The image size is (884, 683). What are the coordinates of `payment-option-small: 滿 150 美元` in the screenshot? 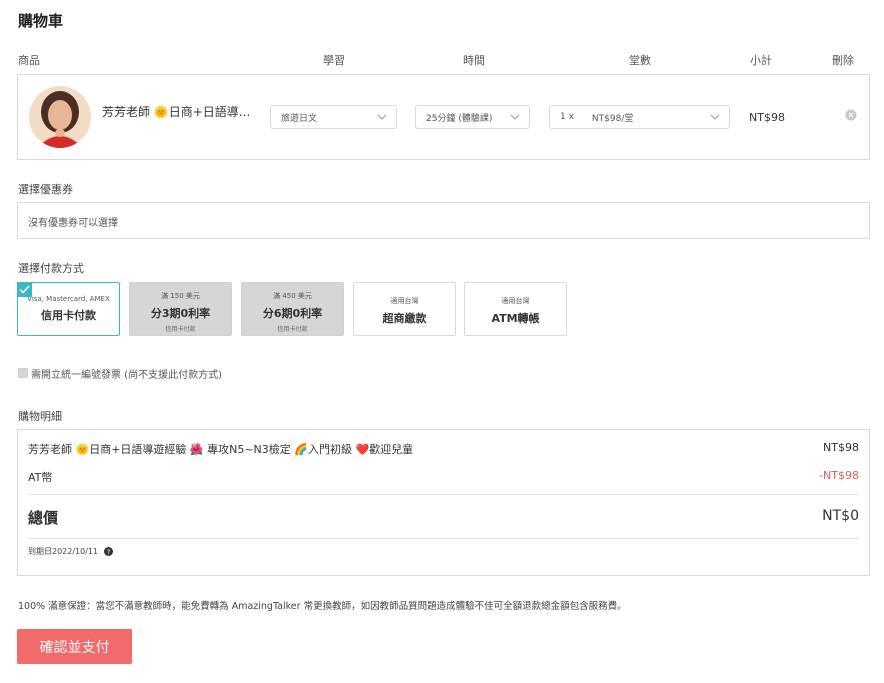 It's located at (180, 296).